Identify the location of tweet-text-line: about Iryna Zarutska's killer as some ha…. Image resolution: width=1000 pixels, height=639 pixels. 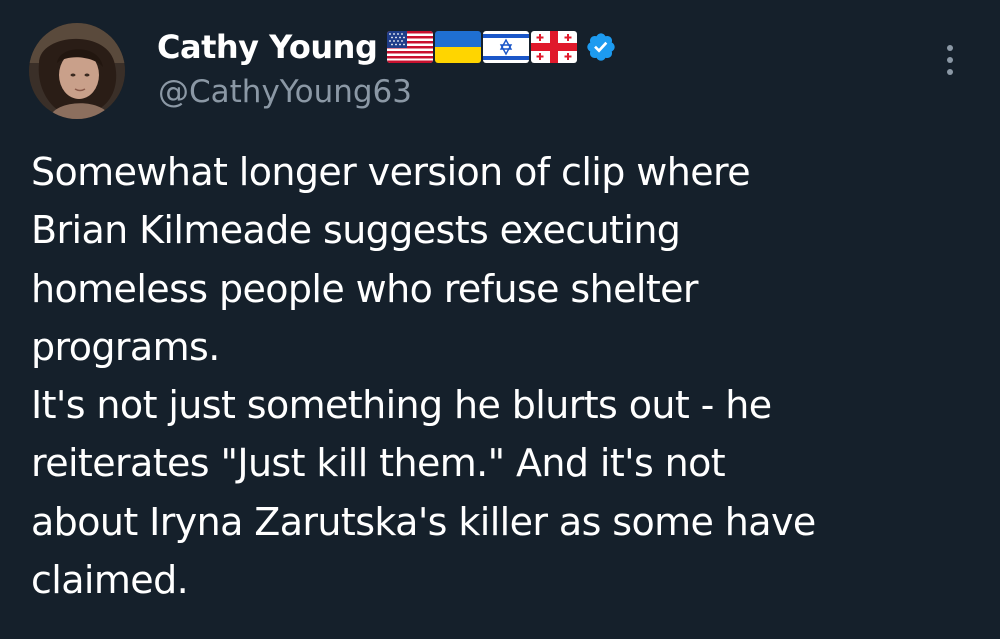
(423, 521).